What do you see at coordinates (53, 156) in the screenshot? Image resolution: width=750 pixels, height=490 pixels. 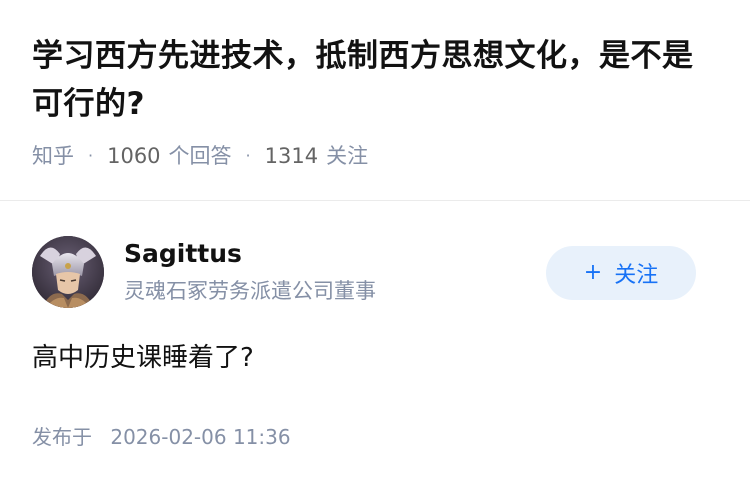 I see `question-source: 知乎` at bounding box center [53, 156].